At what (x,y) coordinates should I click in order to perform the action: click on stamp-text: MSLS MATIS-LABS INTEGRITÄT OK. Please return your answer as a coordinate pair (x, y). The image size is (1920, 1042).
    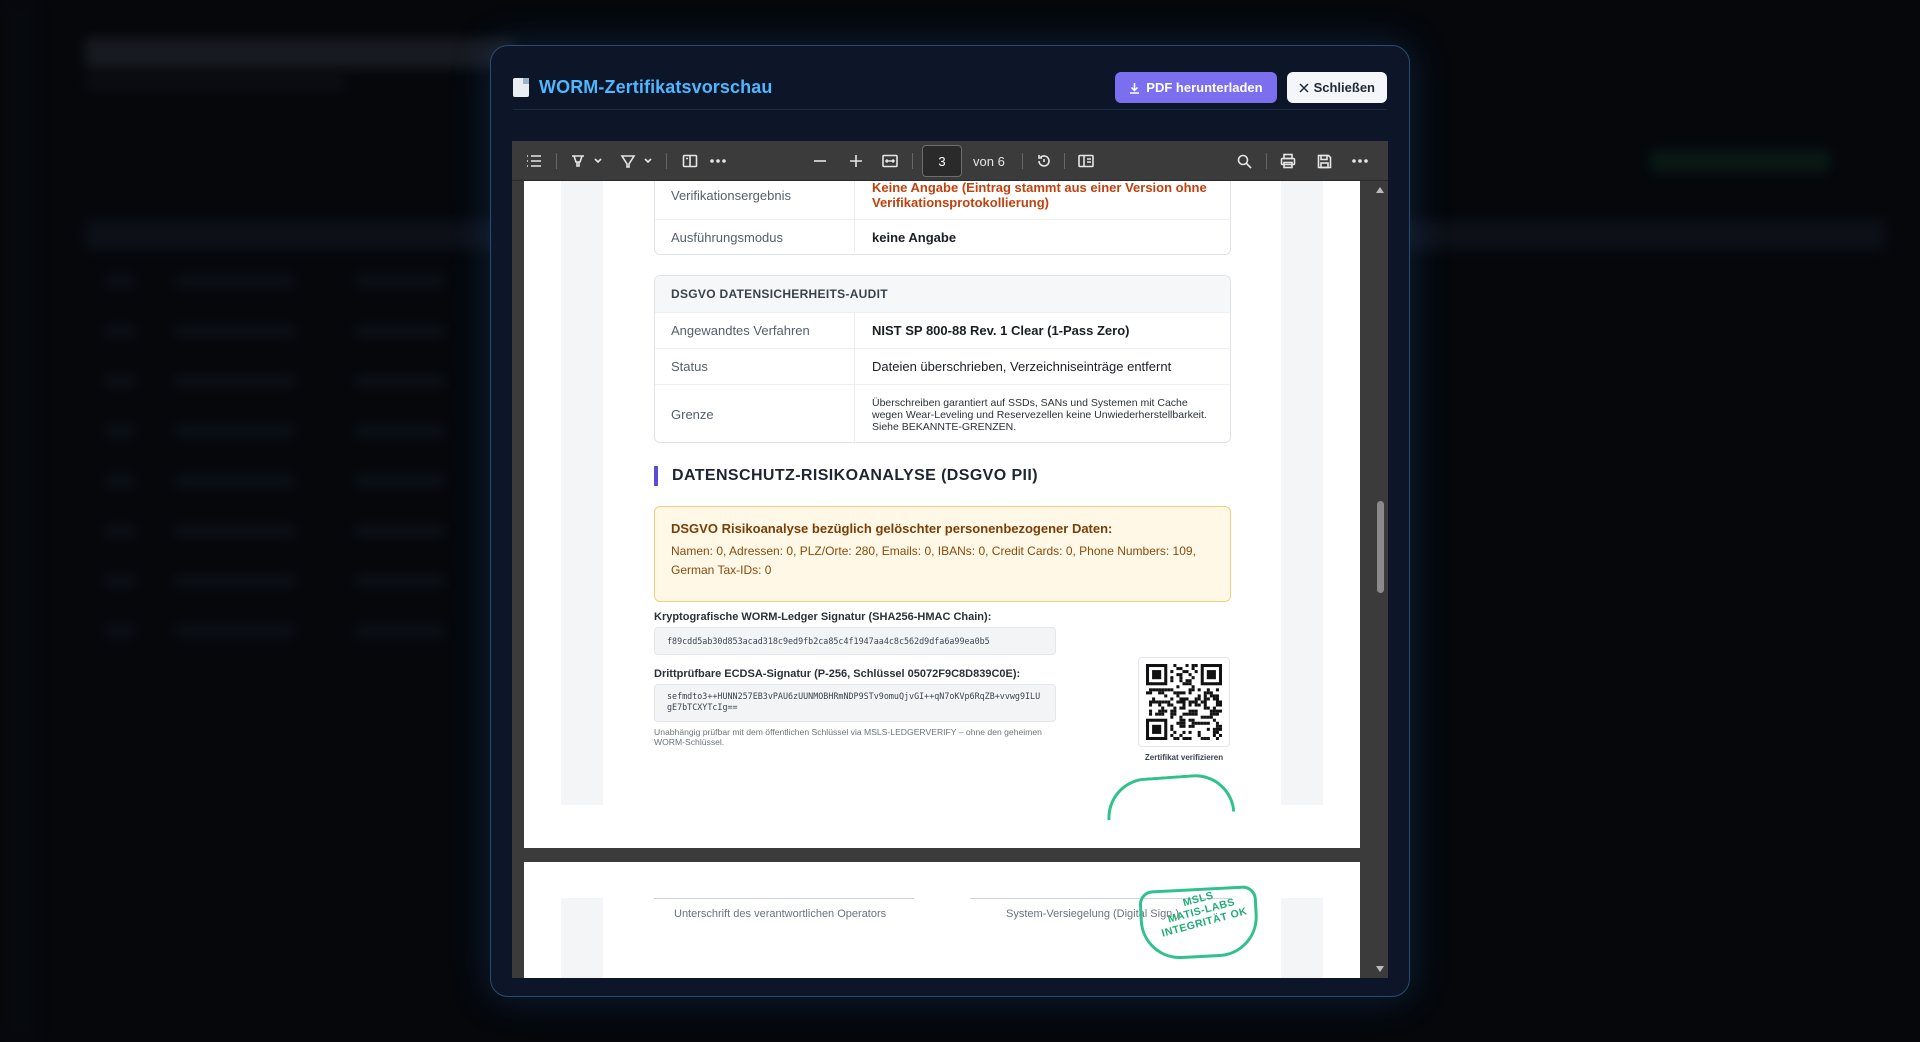
    Looking at the image, I should click on (1202, 914).